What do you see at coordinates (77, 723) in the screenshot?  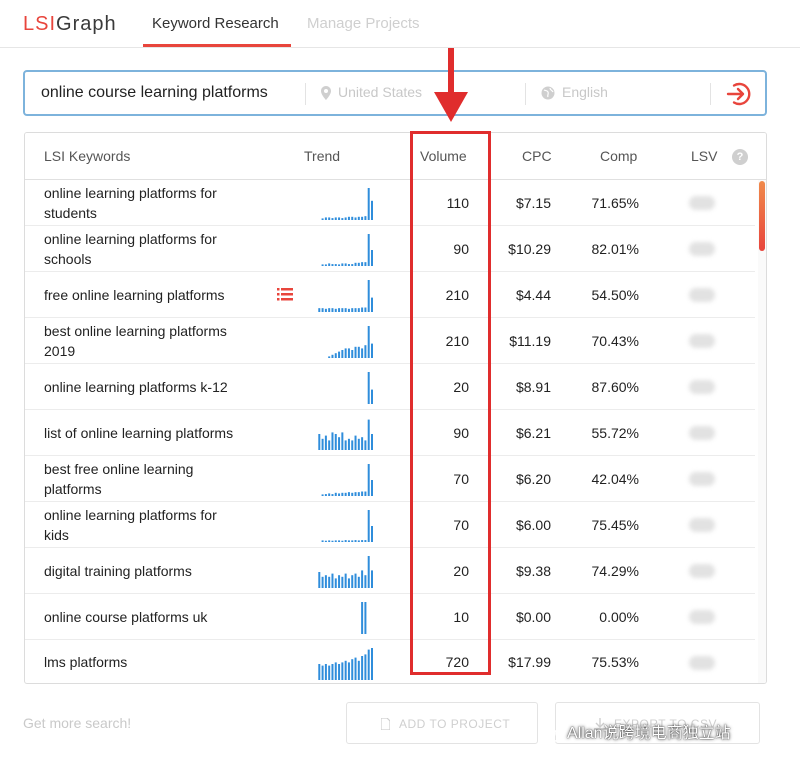 I see `get-more-search-link: Get more search!` at bounding box center [77, 723].